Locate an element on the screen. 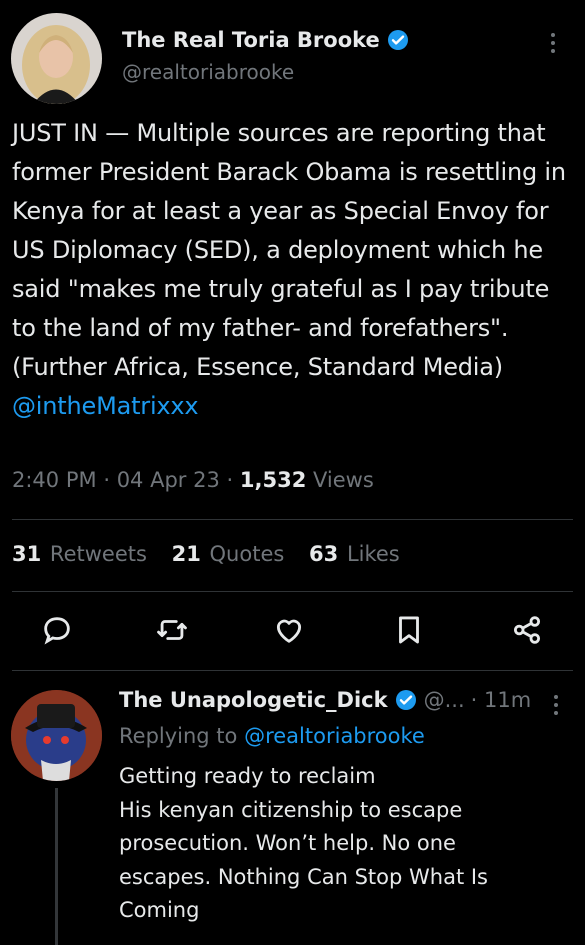 This screenshot has width=585, height=945. quotes-label: Quotes is located at coordinates (247, 554).